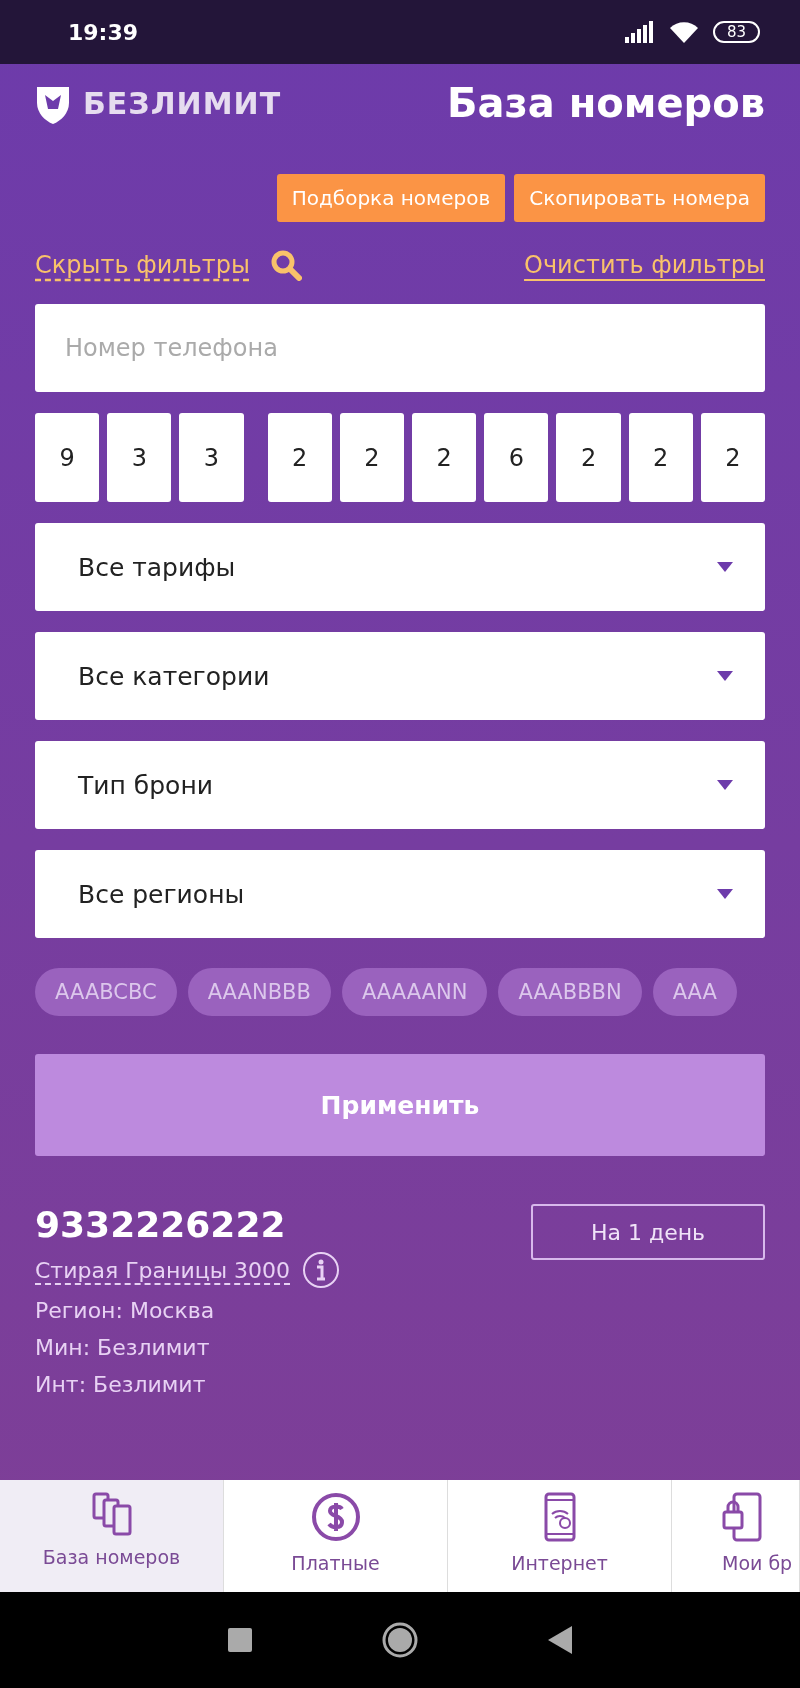  I want to click on number-detail: Мин: Безлимит, so click(123, 1348).